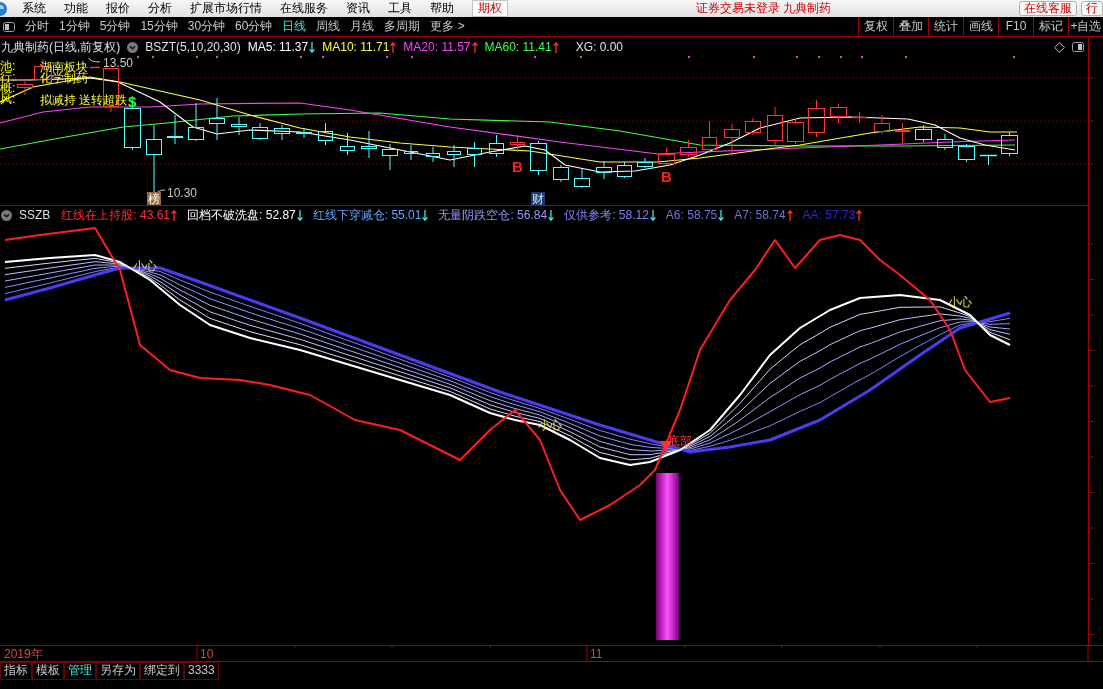  Describe the element at coordinates (358, 8) in the screenshot. I see `menu-item: 资讯` at that location.